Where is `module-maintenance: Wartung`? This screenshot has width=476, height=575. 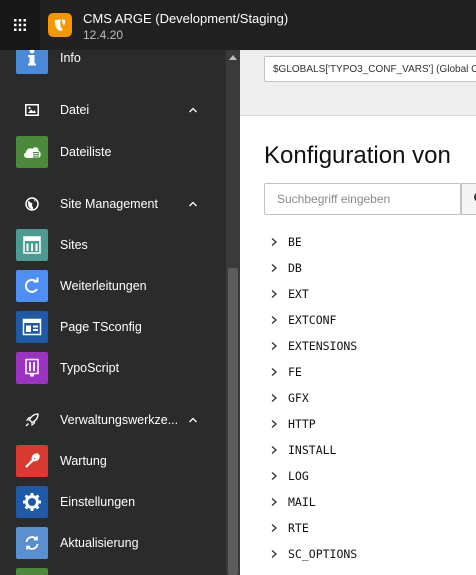
module-maintenance: Wartung is located at coordinates (113, 461).